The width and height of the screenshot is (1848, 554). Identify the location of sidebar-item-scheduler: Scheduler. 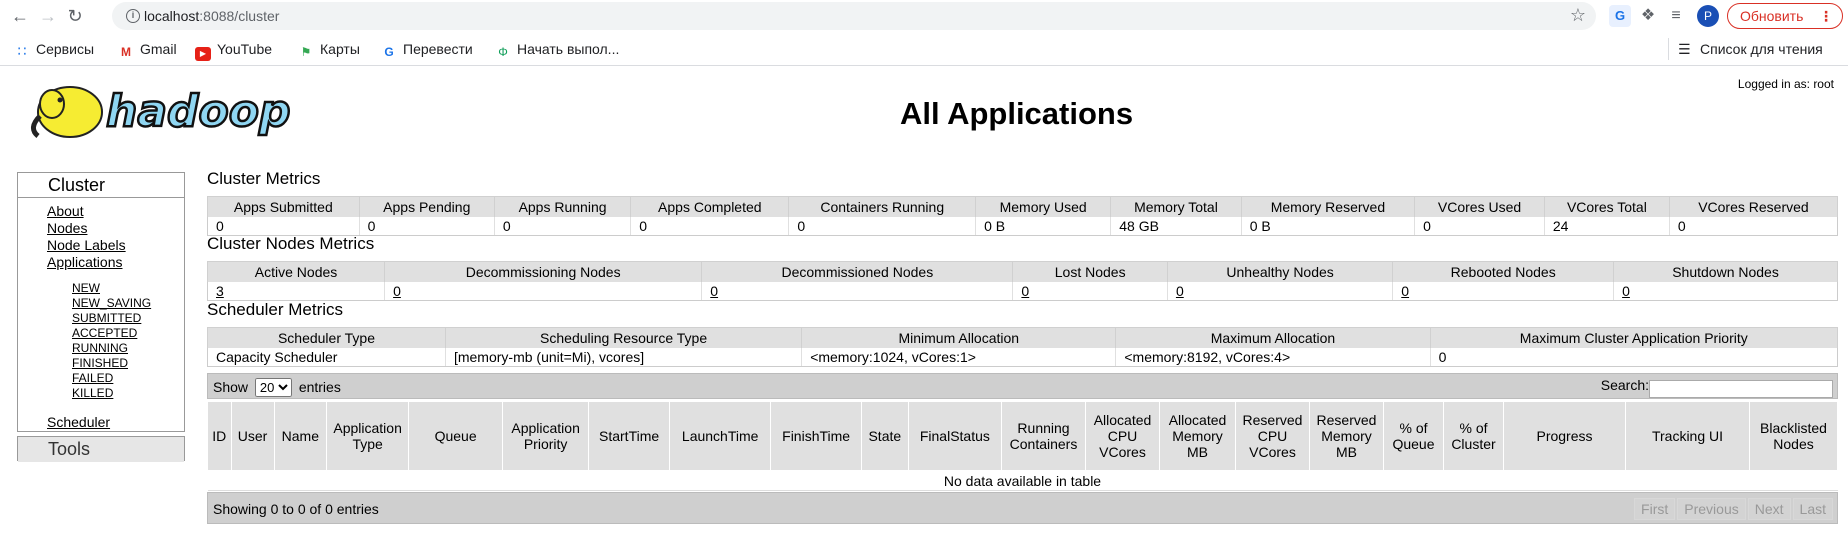
(99, 422).